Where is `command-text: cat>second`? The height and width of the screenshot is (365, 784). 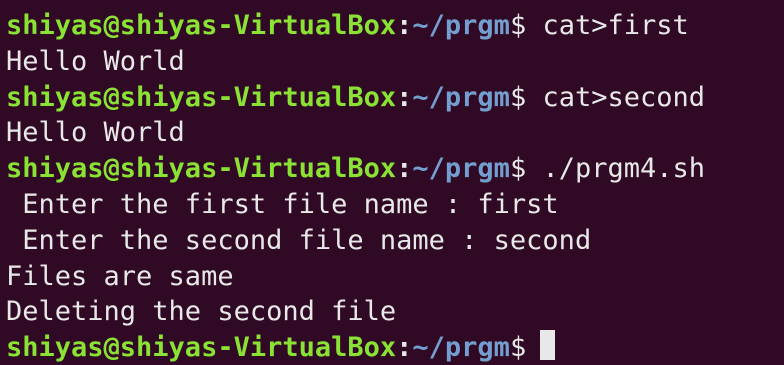 command-text: cat>second is located at coordinates (616, 97).